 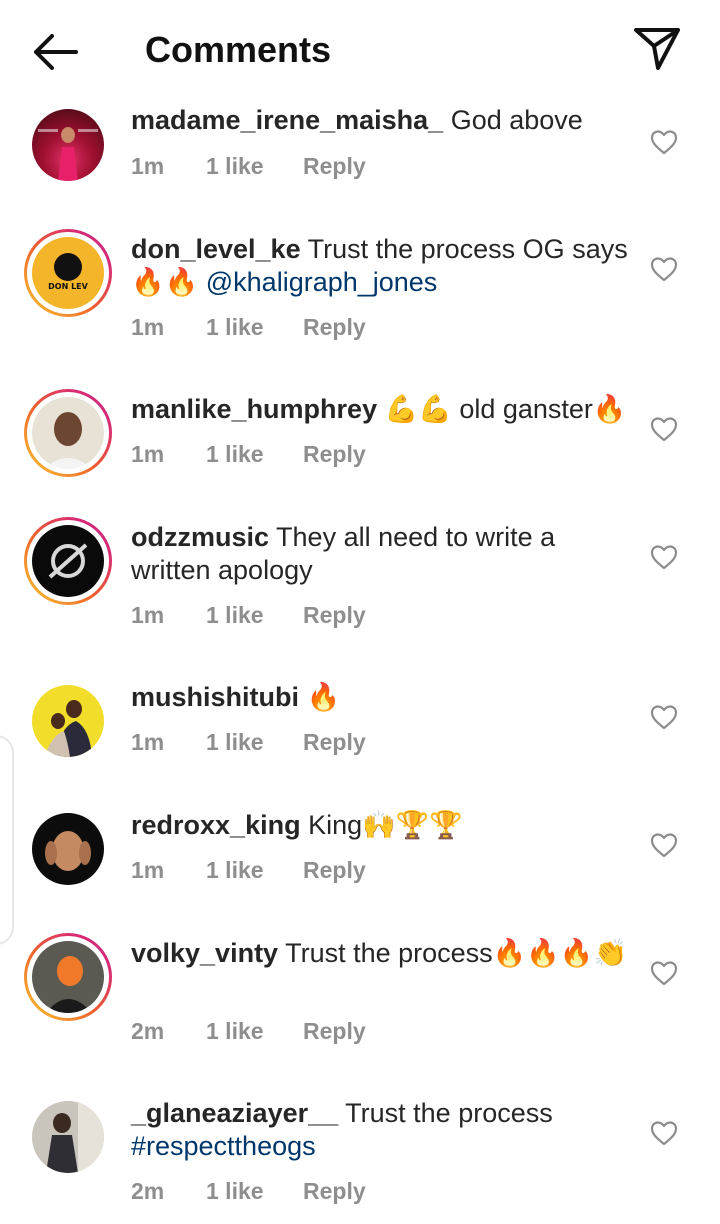 What do you see at coordinates (215, 697) in the screenshot?
I see `comment-username: mushishitubi` at bounding box center [215, 697].